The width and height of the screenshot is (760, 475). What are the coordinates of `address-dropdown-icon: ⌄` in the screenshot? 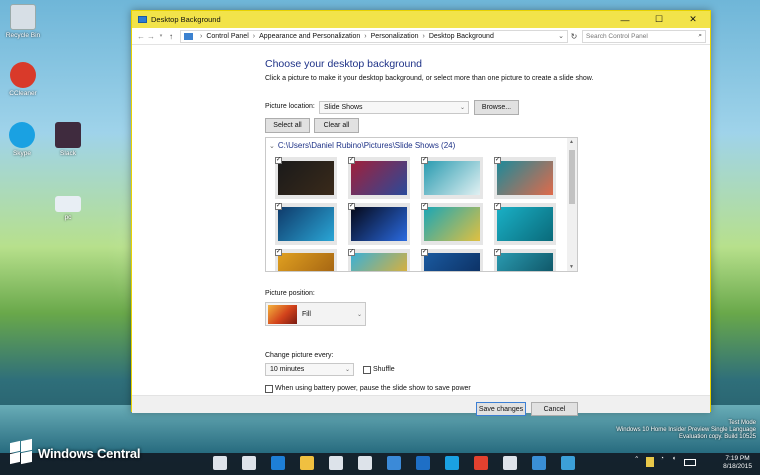 It's located at (561, 36).